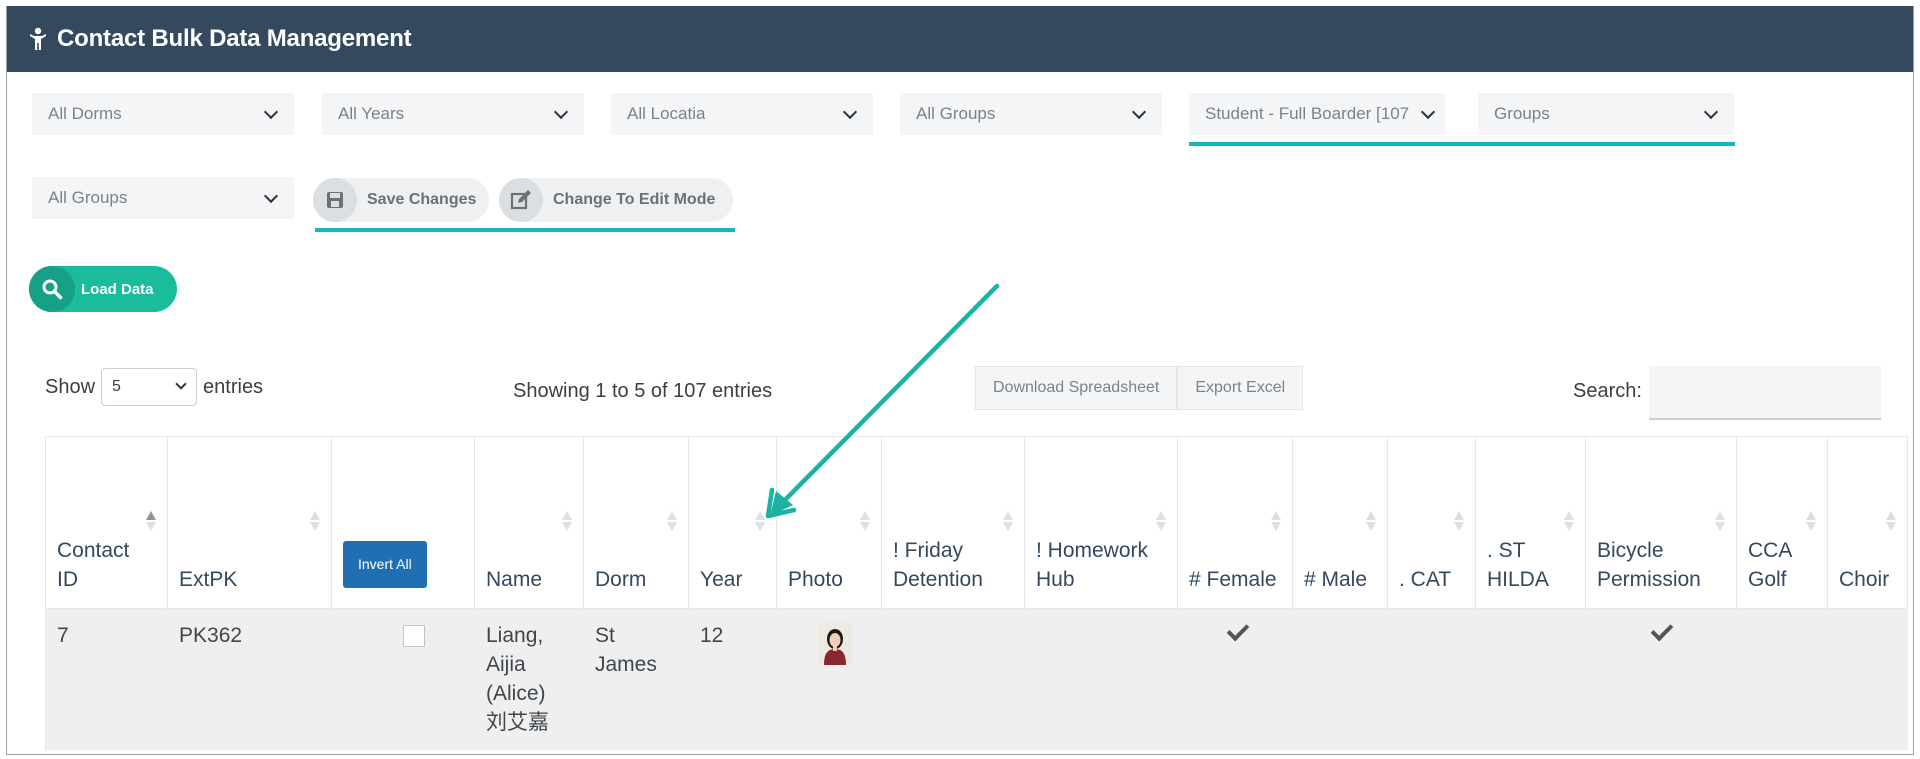 The height and width of the screenshot is (759, 1920). I want to click on group-filter-value-2: All Groups, so click(88, 197).